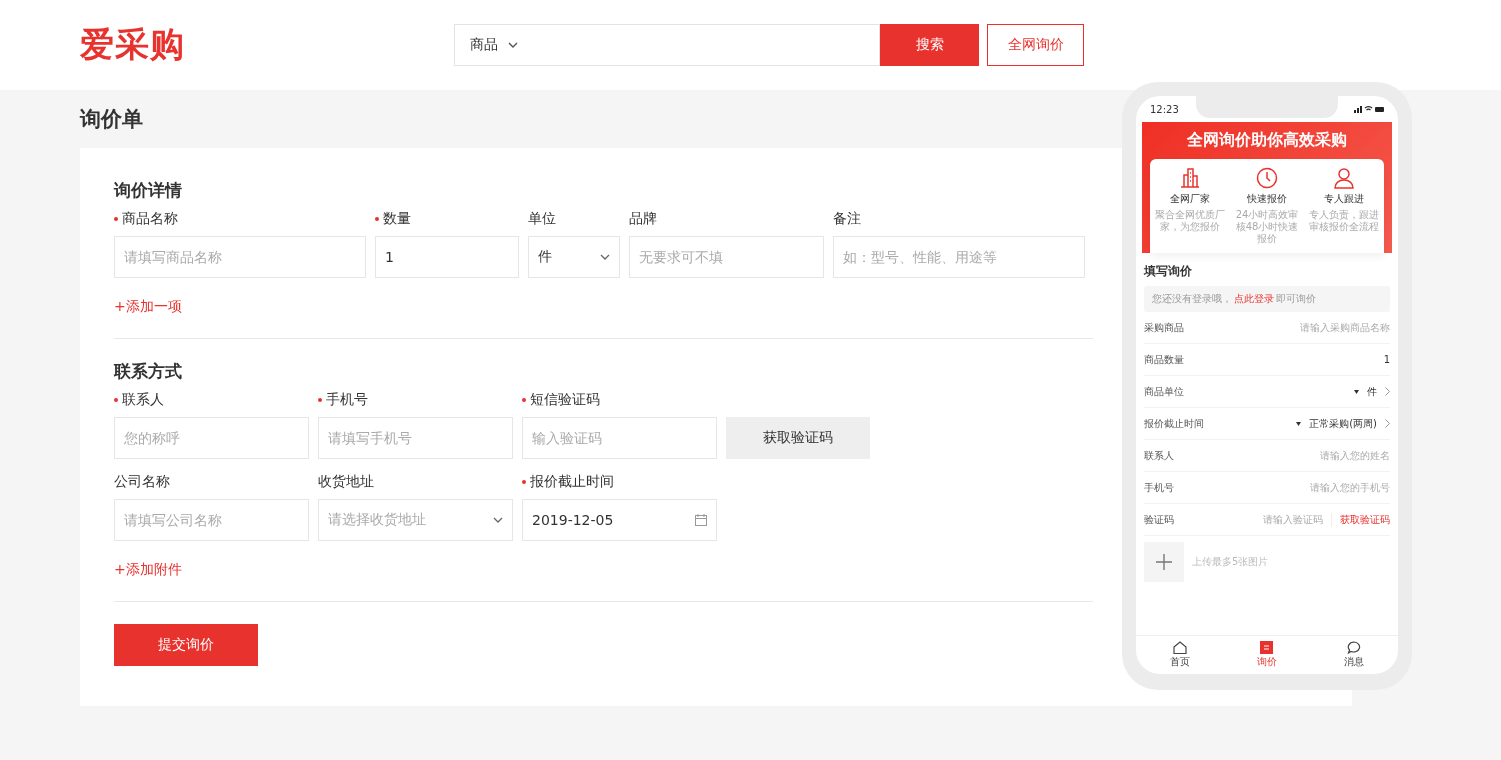  Describe the element at coordinates (1159, 519) in the screenshot. I see `row-label: 验证码` at that location.